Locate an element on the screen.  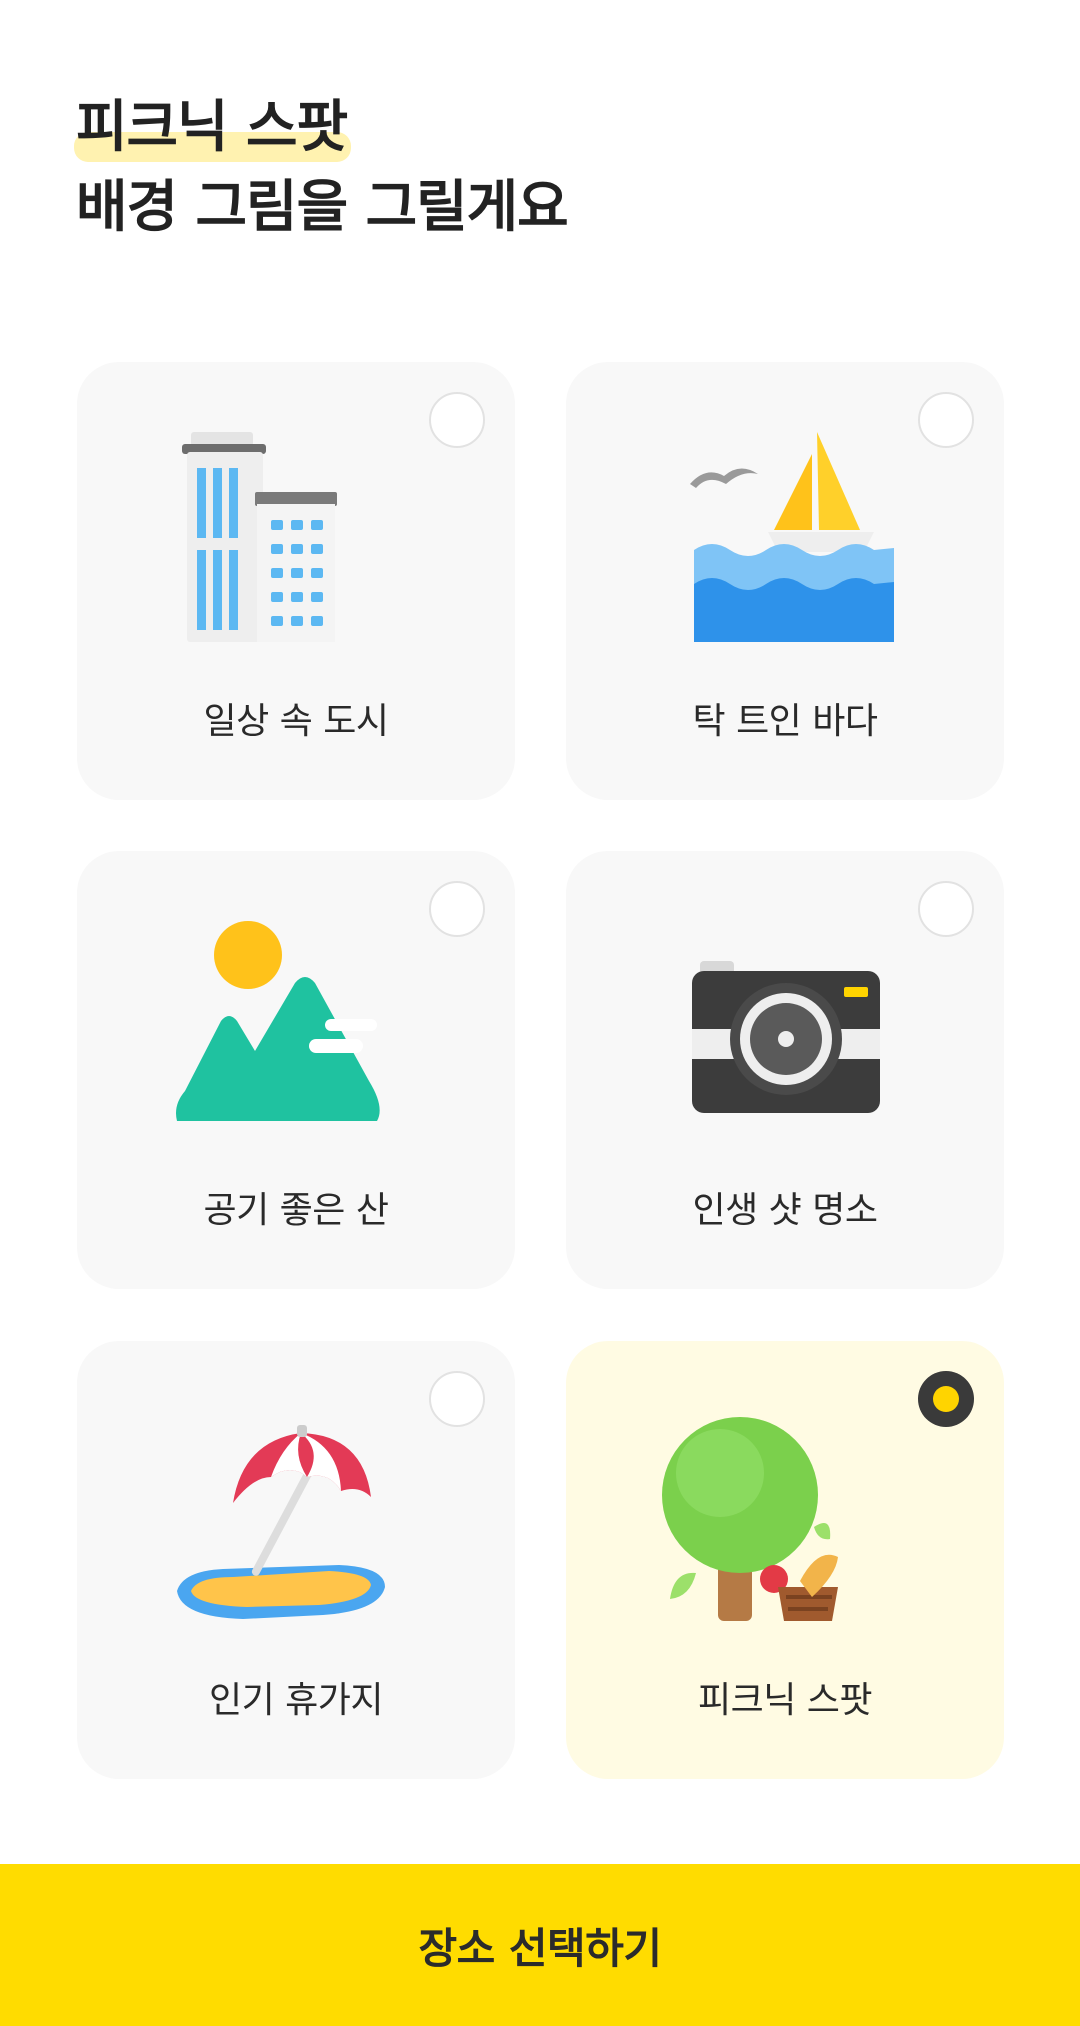
option-card-photo-spot: 인생 샷 명소 is located at coordinates (785, 1070).